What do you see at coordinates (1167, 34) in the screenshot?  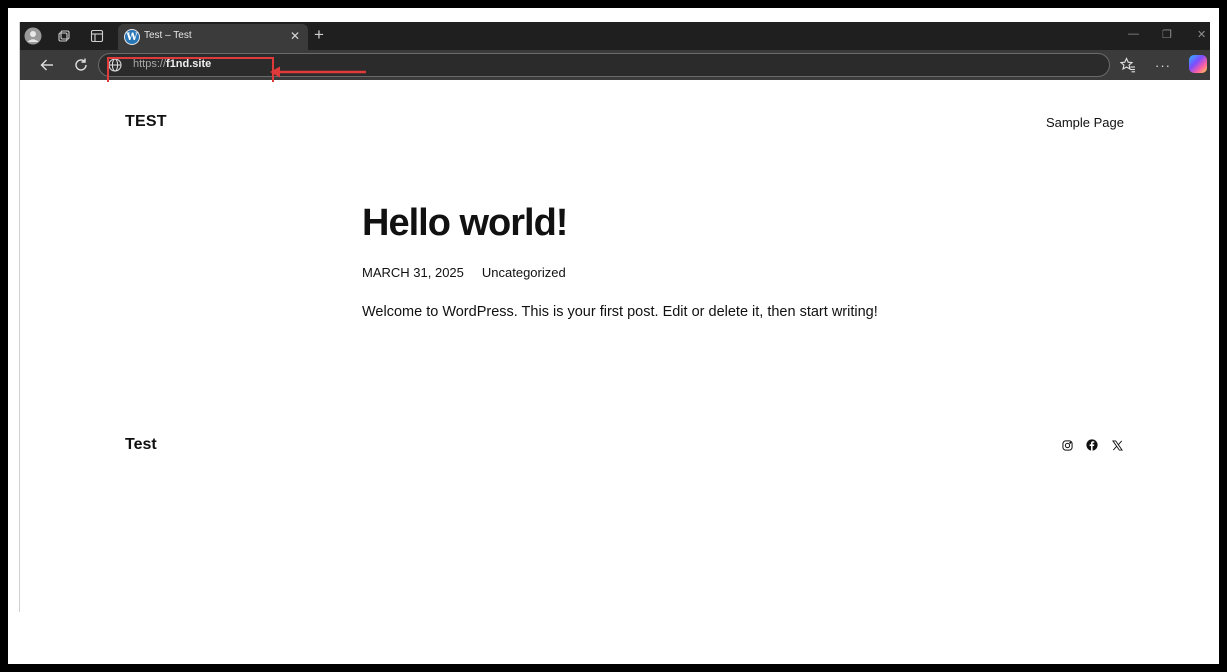 I see `restore-icon: ❐` at bounding box center [1167, 34].